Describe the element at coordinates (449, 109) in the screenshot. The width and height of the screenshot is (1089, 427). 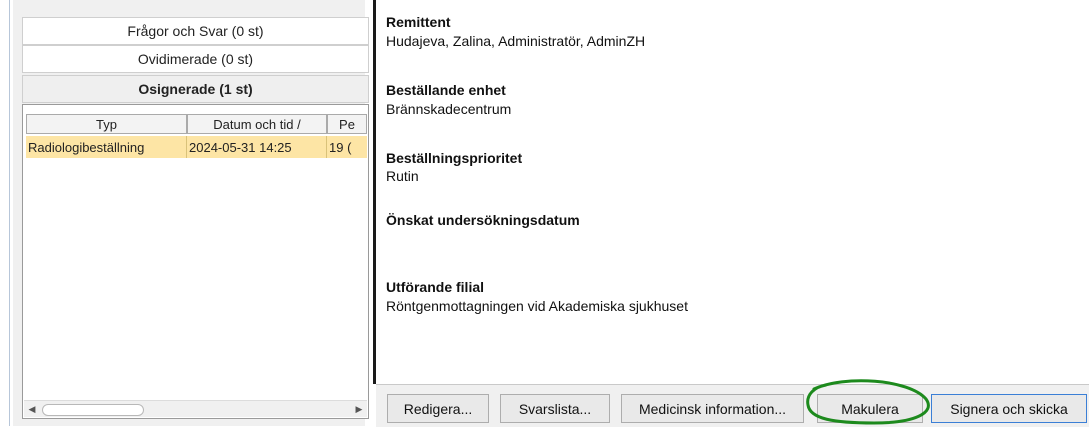
I see `unit-value: Brännskadecentrum` at that location.